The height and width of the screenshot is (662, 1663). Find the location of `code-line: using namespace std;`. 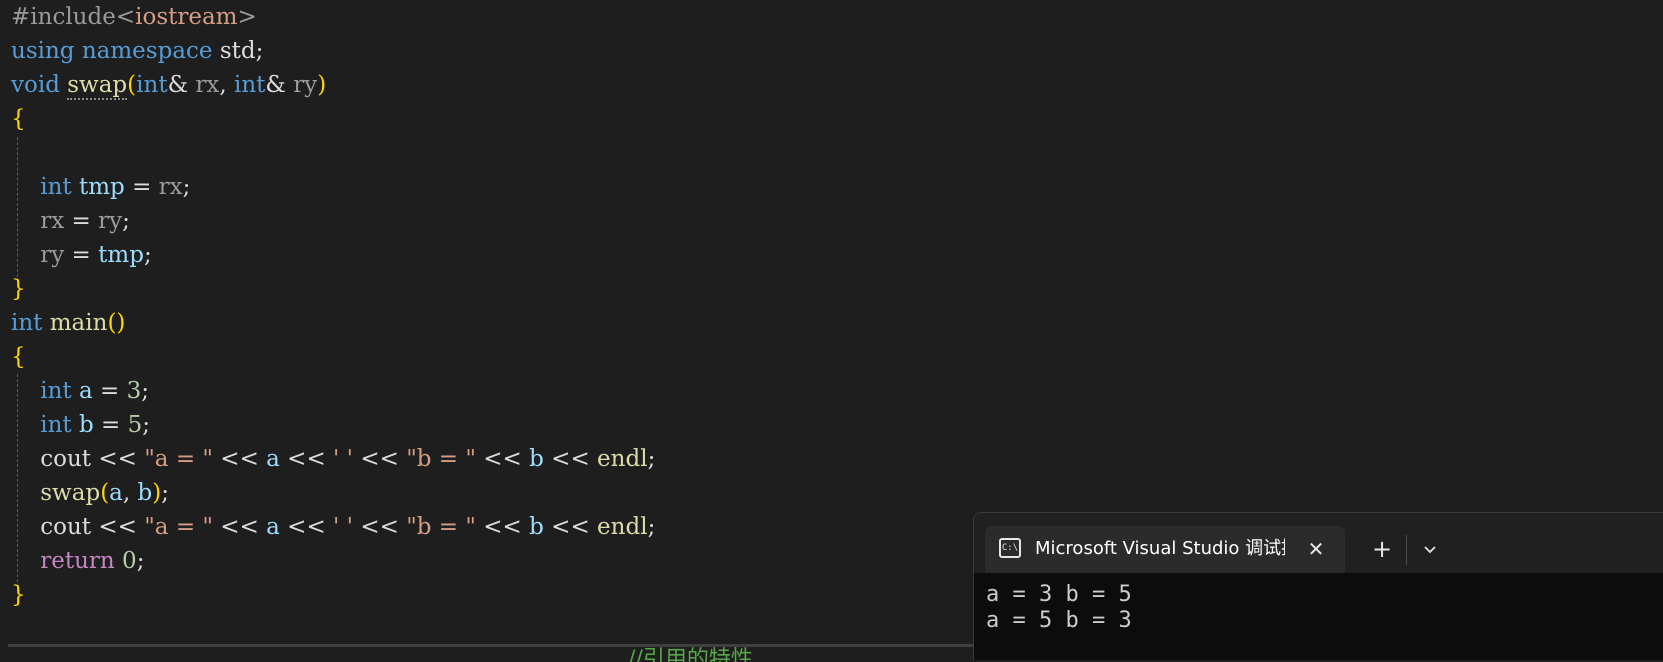

code-line: using namespace std; is located at coordinates (137, 51).